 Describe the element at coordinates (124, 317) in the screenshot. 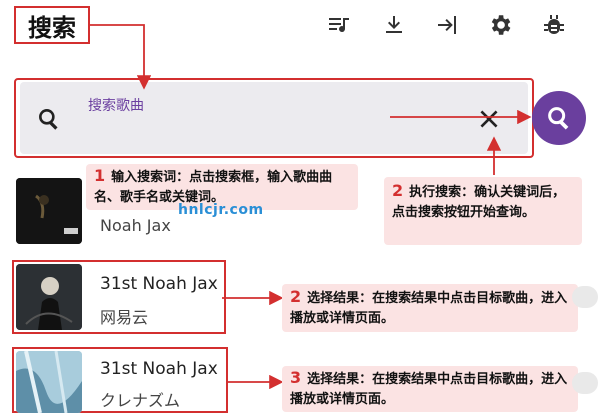

I see `song-artist: 网易云` at that location.